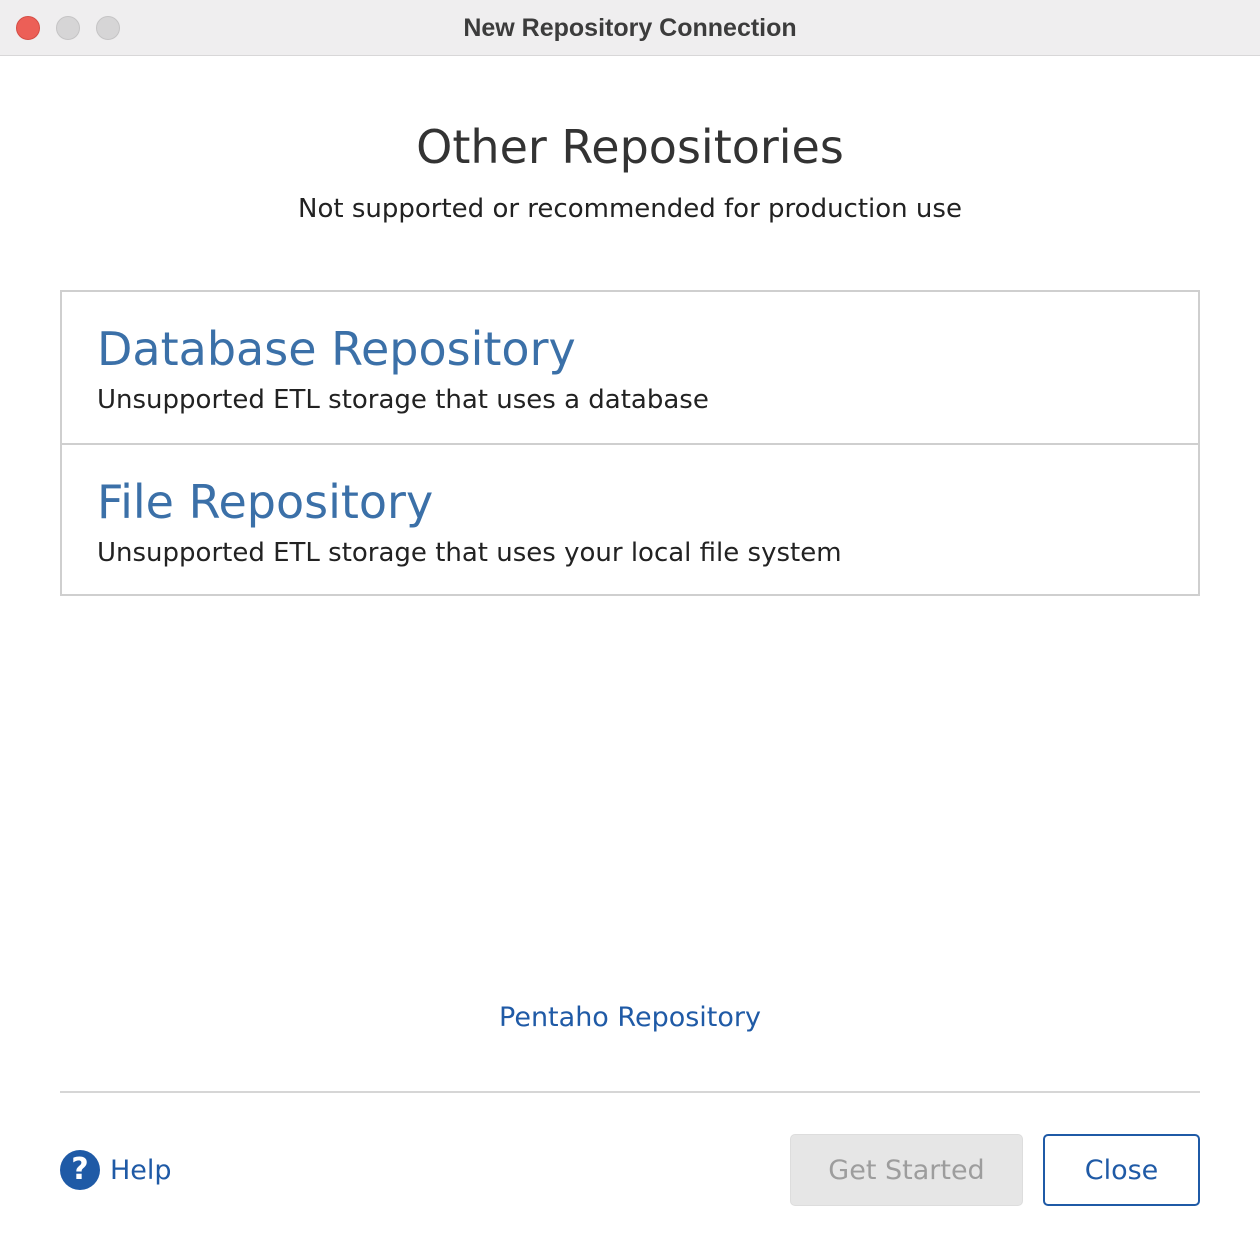 The image size is (1260, 1260). What do you see at coordinates (630, 1092) in the screenshot?
I see `footer-divider` at bounding box center [630, 1092].